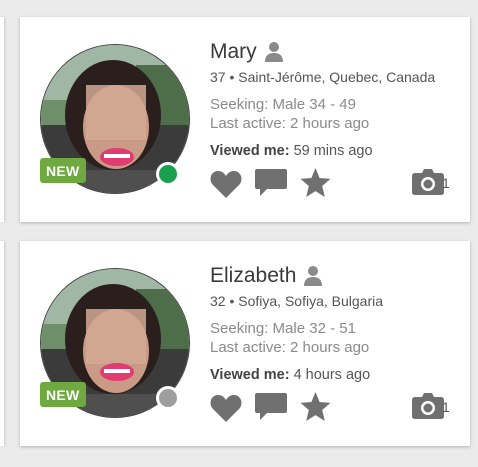 The image size is (478, 467). I want to click on viewed-me-text: Viewed me: 59 mins ago, so click(335, 151).